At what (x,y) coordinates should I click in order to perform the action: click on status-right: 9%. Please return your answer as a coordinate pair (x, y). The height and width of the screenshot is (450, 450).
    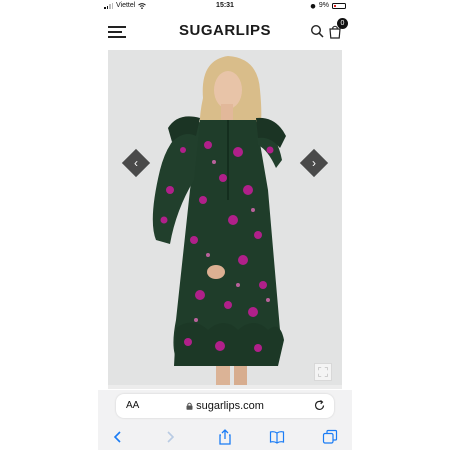
    Looking at the image, I should click on (328, 5).